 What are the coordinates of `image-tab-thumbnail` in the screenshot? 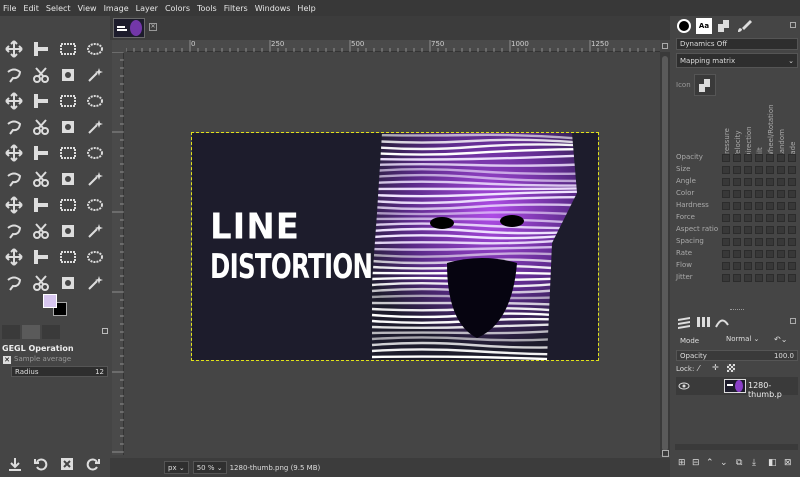 It's located at (129, 28).